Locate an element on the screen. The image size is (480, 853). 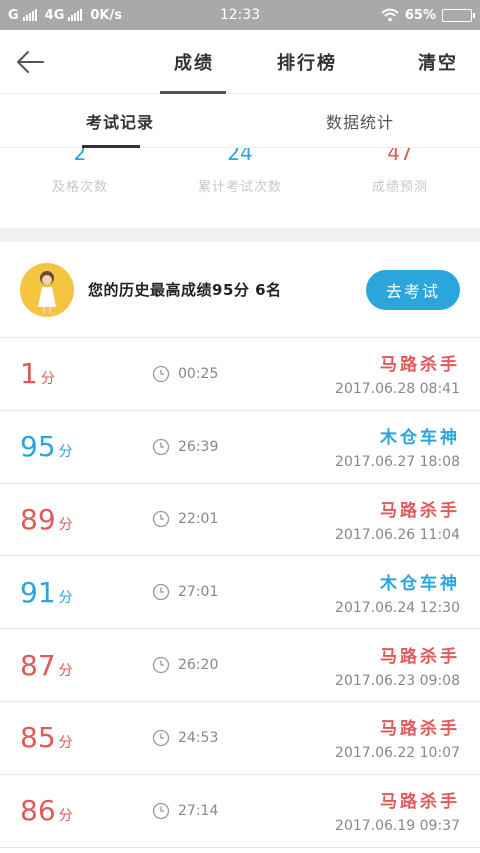
record-score: 91 分 is located at coordinates (75, 592).